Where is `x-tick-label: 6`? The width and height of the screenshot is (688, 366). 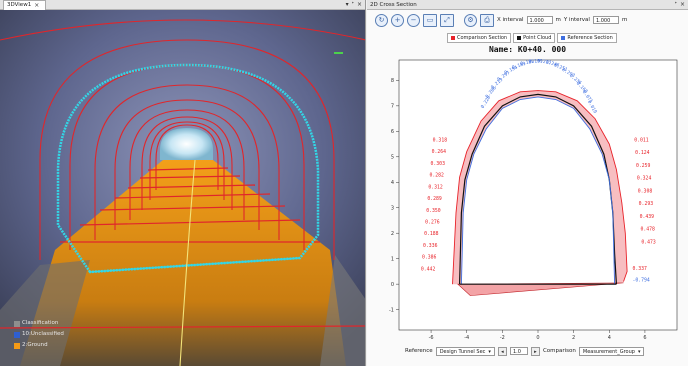
x-tick-label: 6 is located at coordinates (644, 338).